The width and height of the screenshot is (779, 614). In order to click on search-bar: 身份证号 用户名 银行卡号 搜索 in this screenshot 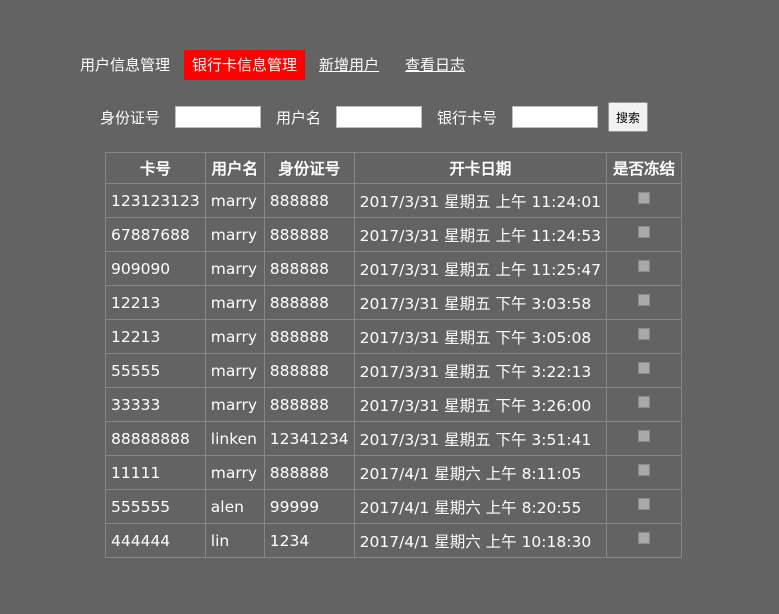, I will do `click(374, 117)`.